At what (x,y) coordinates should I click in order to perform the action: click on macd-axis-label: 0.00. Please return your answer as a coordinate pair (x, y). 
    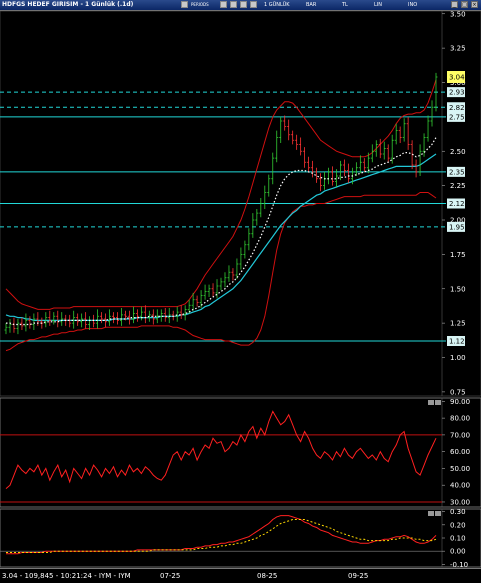
    Looking at the image, I should click on (458, 552).